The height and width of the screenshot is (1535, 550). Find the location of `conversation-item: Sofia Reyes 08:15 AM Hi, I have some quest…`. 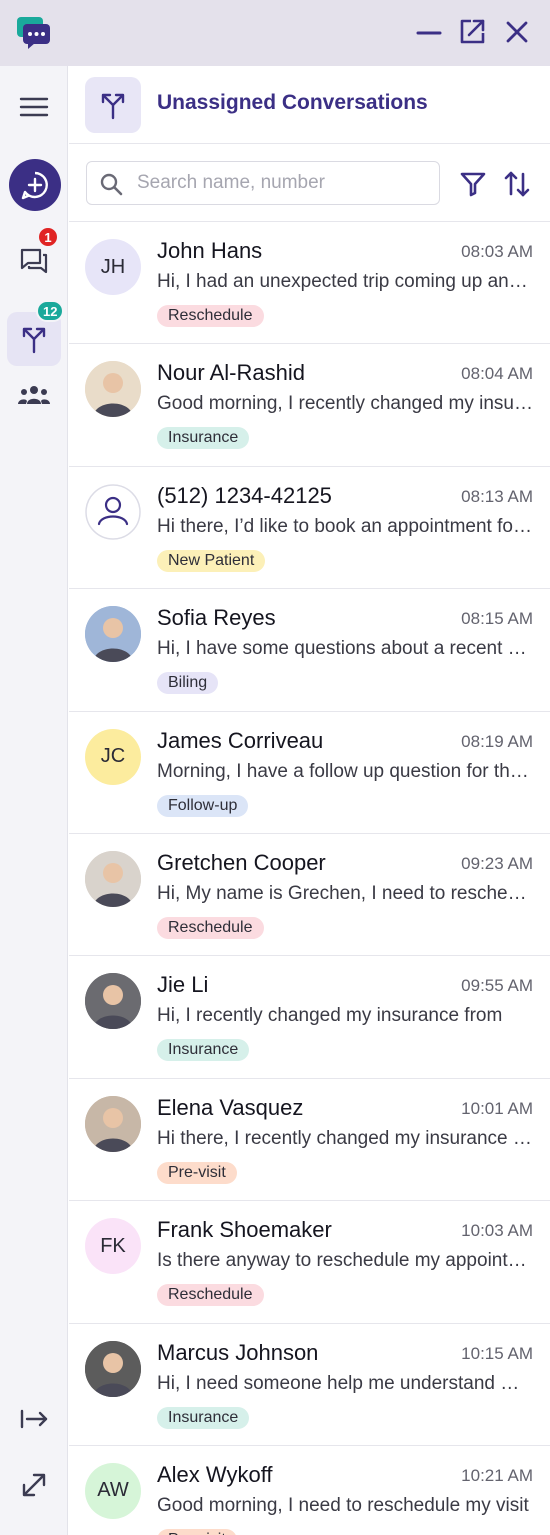

conversation-item: Sofia Reyes 08:15 AM Hi, I have some quest… is located at coordinates (309, 650).